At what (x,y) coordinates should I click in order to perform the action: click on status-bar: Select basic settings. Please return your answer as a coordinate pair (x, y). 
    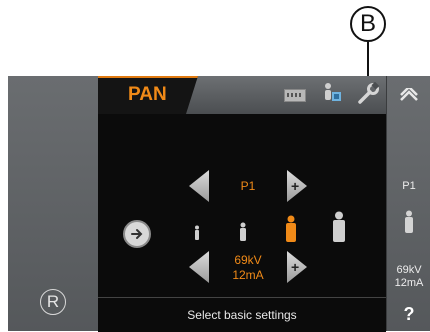
    Looking at the image, I should click on (242, 314).